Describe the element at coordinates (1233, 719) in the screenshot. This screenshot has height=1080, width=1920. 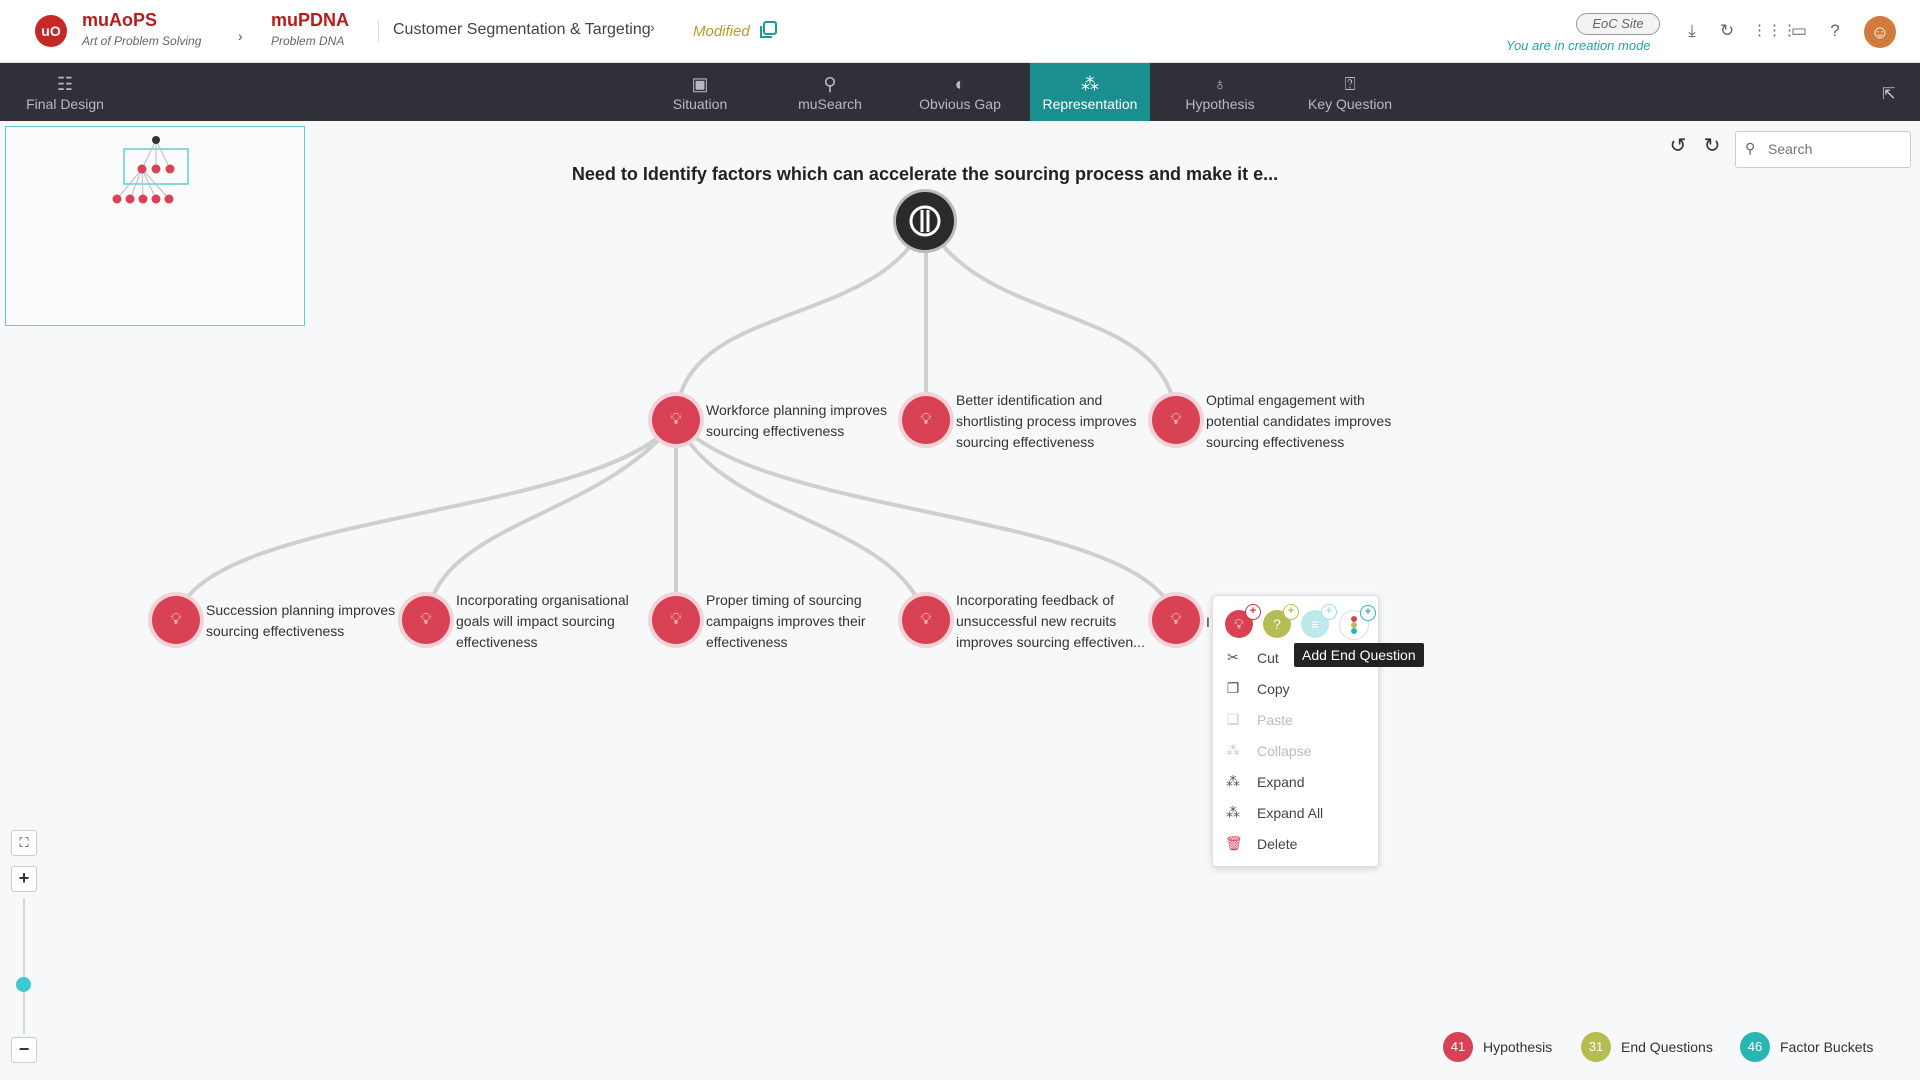
I see `paste-icon: ❏` at that location.